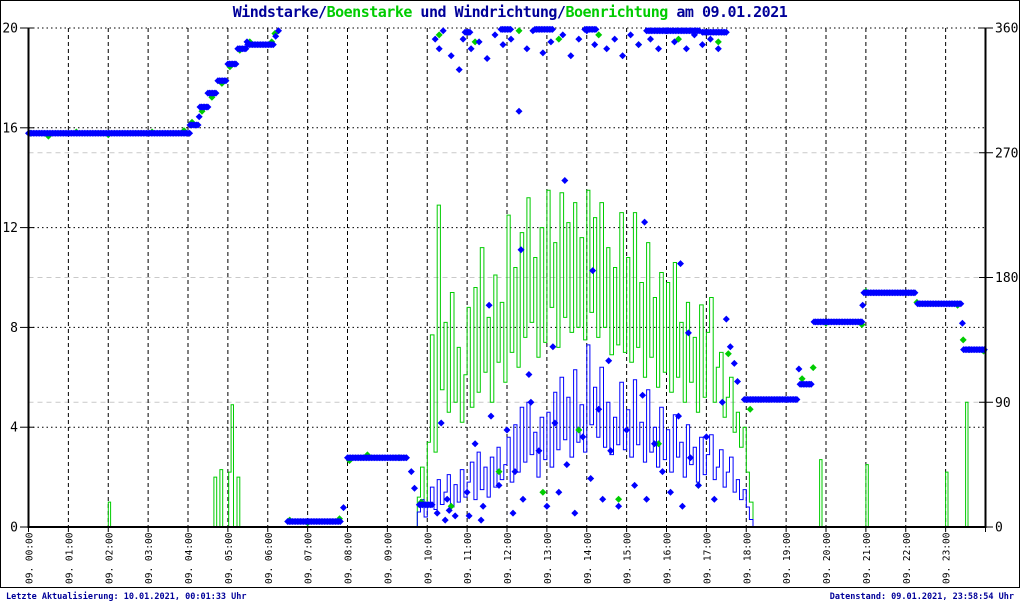 The height and width of the screenshot is (606, 1020). What do you see at coordinates (921, 597) in the screenshot?
I see `data-timestamp-text: Datenstand: 09.01.2021, 23:58:54 Uhr` at bounding box center [921, 597].